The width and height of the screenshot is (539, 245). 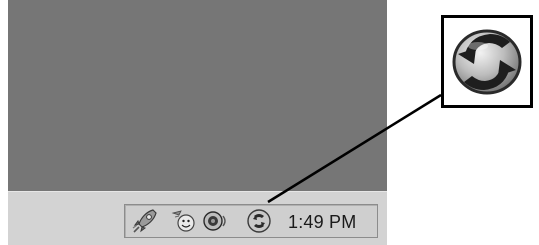 I want to click on messenger-icon, so click(x=185, y=221).